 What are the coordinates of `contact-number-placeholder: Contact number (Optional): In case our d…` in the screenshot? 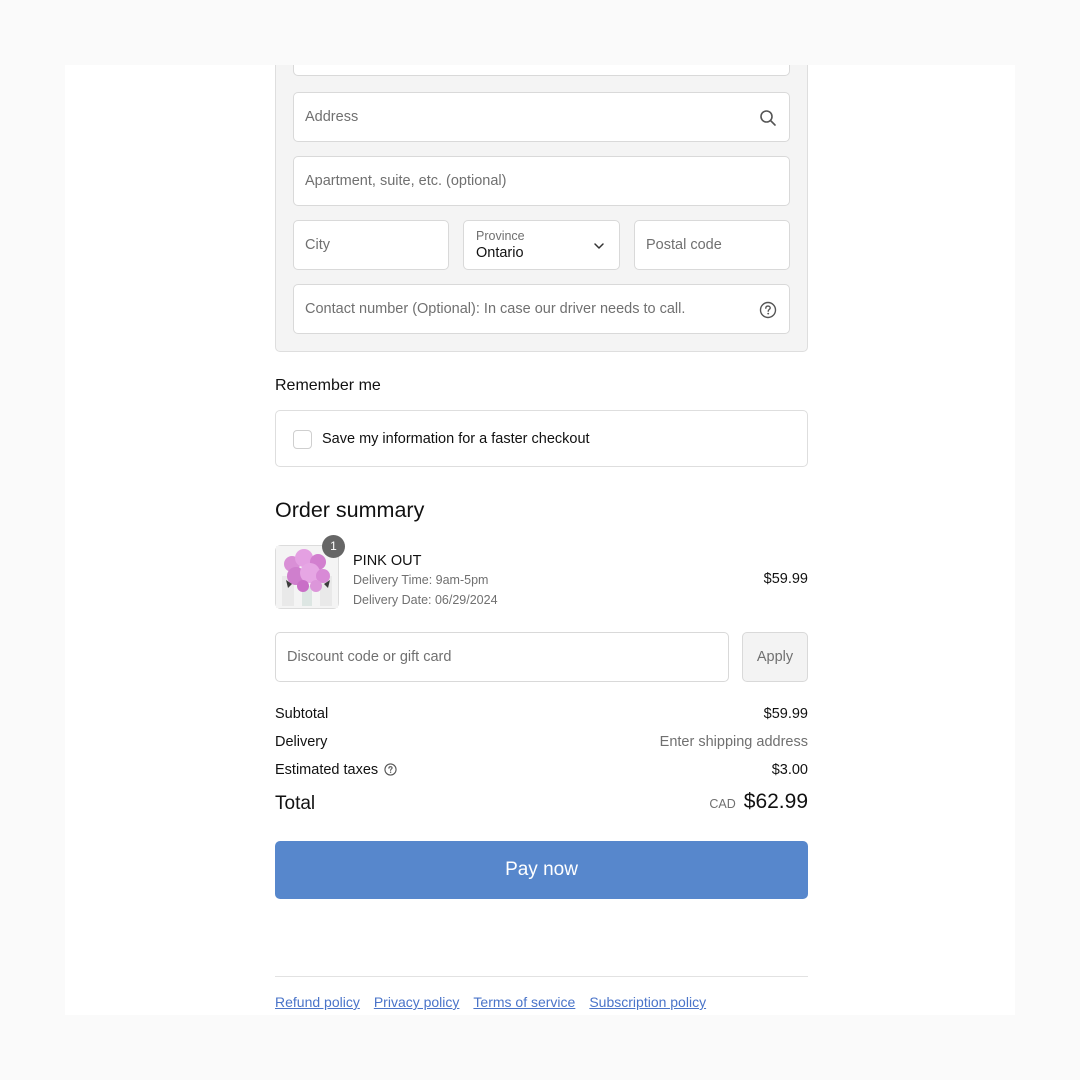 It's located at (495, 309).